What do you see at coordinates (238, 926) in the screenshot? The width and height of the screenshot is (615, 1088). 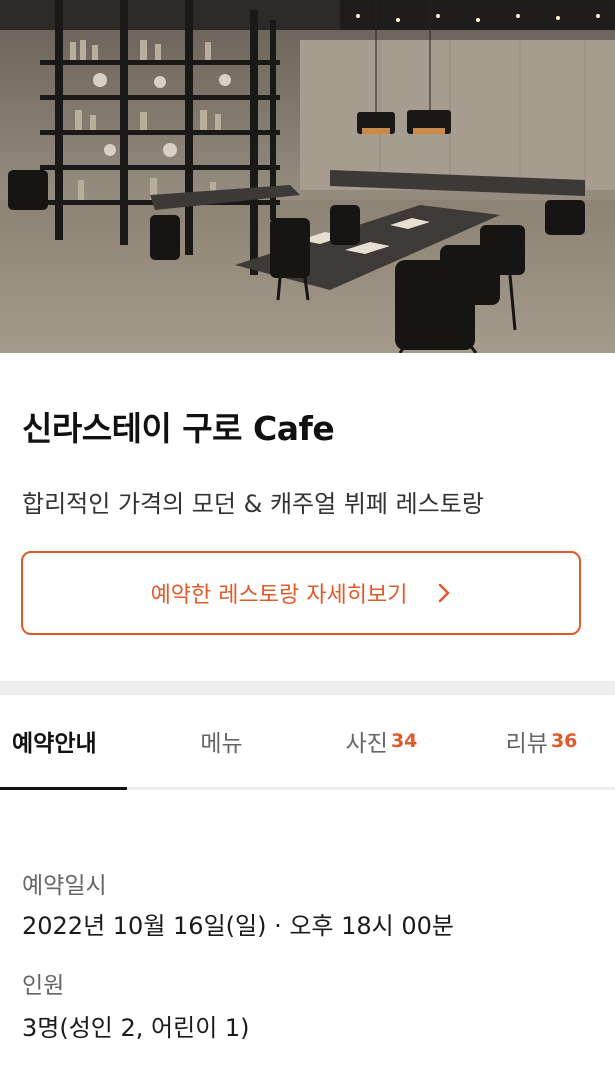 I see `reservation-date-value: 2022년 10월 16일(일) · 오후 18시 00분` at bounding box center [238, 926].